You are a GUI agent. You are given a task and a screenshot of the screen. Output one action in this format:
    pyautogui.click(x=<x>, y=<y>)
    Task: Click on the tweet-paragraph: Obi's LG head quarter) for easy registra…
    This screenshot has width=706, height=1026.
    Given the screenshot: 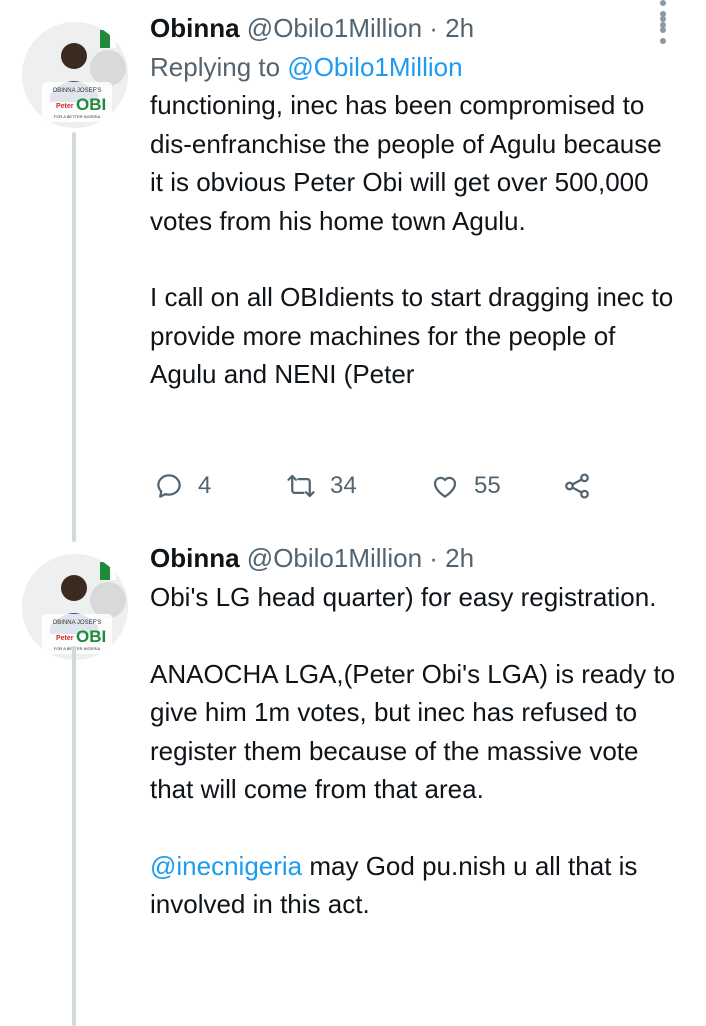 What is the action you would take?
    pyautogui.click(x=403, y=597)
    